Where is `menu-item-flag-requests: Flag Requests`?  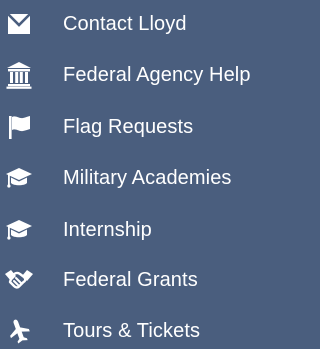 menu-item-flag-requests: Flag Requests is located at coordinates (144, 127).